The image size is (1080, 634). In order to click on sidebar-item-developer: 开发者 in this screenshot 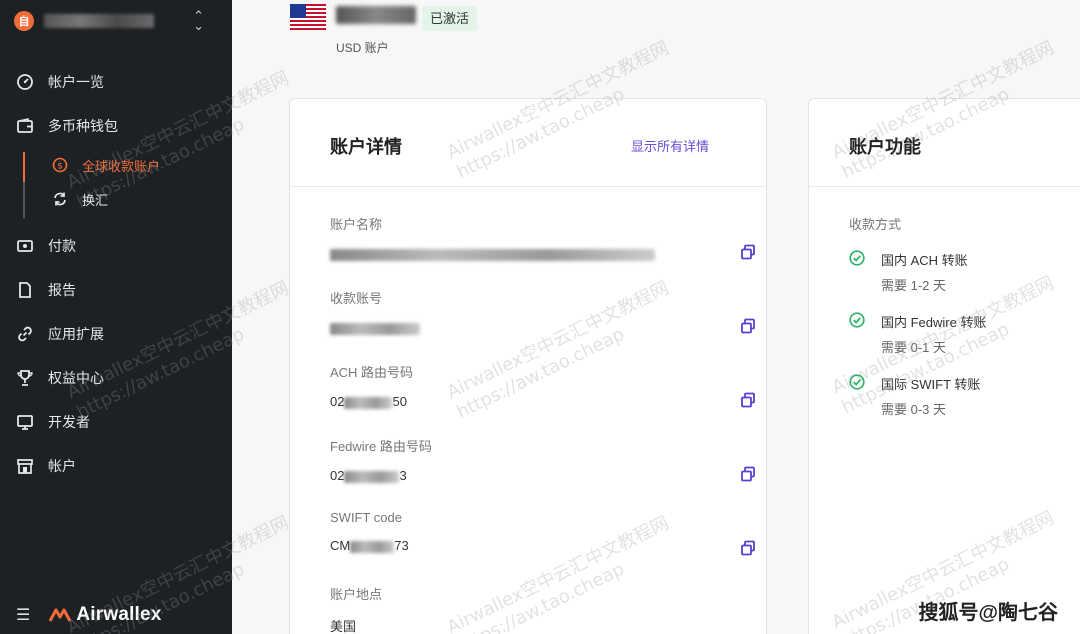, I will do `click(116, 422)`.